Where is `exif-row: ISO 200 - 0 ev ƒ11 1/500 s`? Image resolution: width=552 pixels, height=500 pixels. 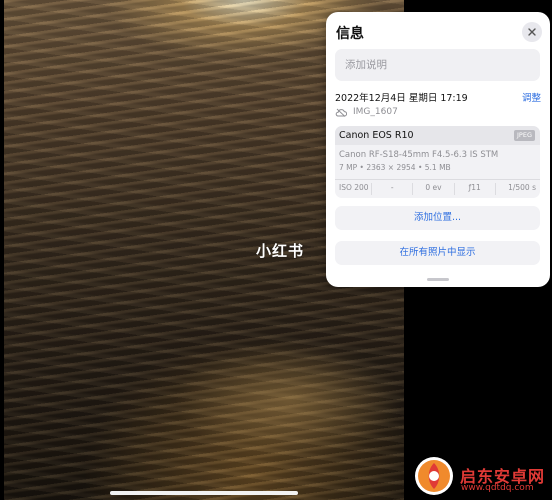 exif-row: ISO 200 - 0 ev ƒ11 1/500 s is located at coordinates (437, 189).